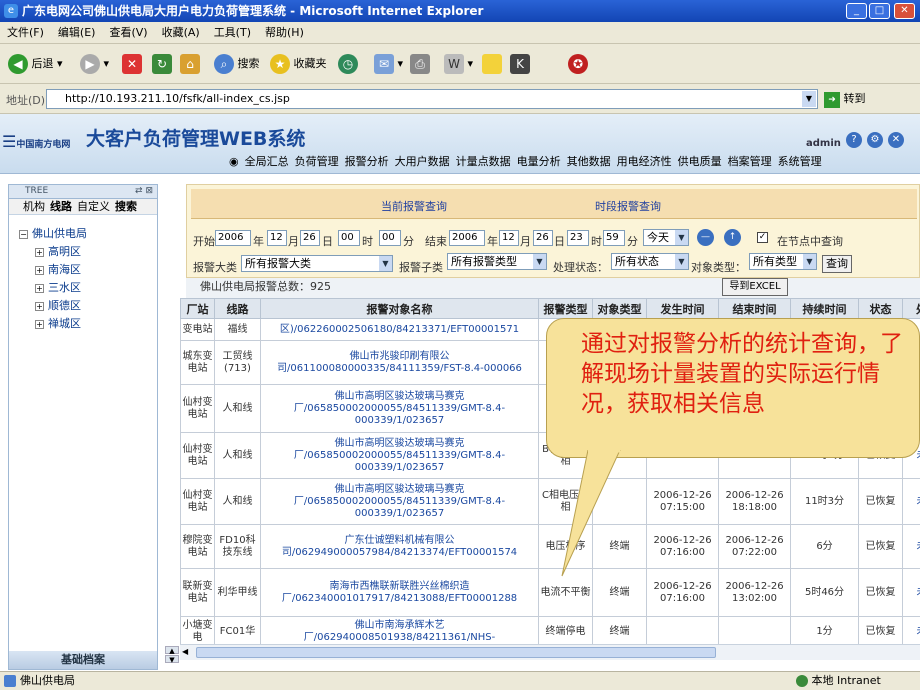 The height and width of the screenshot is (690, 920). What do you see at coordinates (197, 308) in the screenshot?
I see `col-station: 厂站` at bounding box center [197, 308].